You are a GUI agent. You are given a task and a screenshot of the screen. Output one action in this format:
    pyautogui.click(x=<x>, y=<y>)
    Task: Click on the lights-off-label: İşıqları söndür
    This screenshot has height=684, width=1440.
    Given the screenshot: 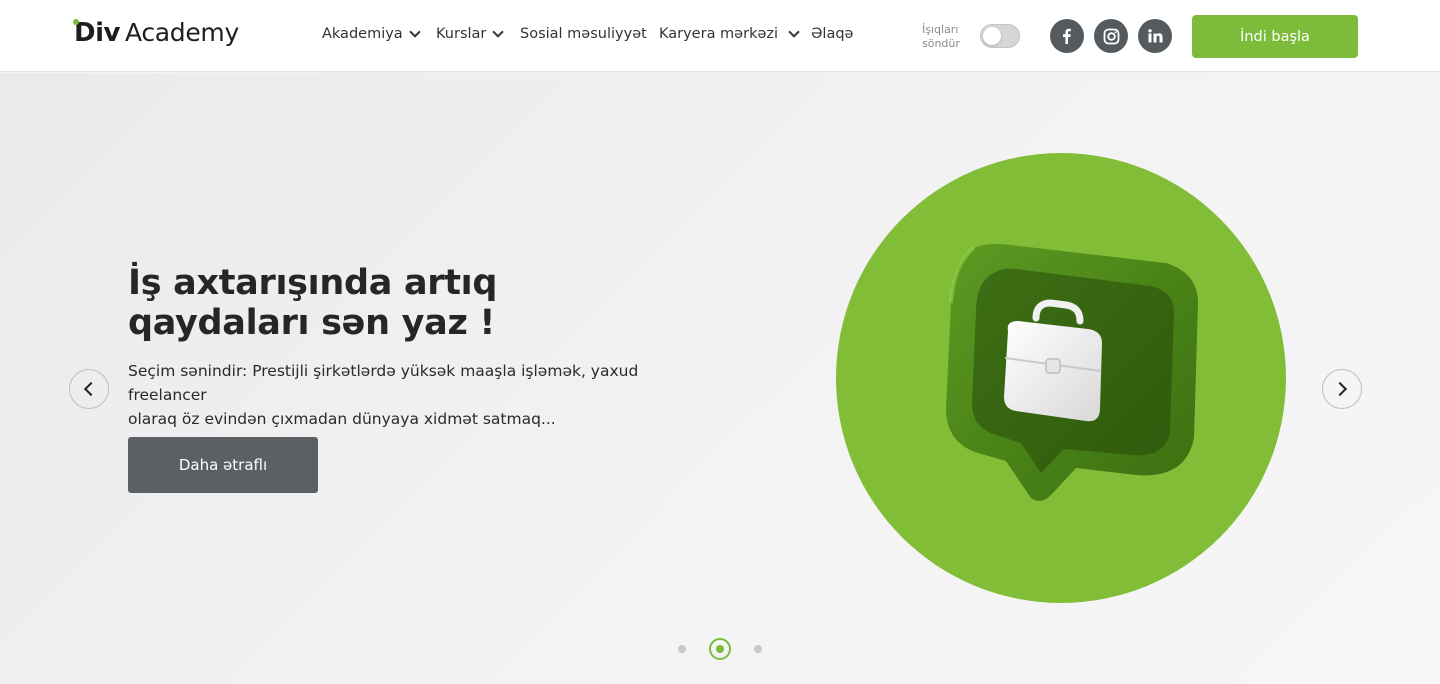 What is the action you would take?
    pyautogui.click(x=941, y=37)
    